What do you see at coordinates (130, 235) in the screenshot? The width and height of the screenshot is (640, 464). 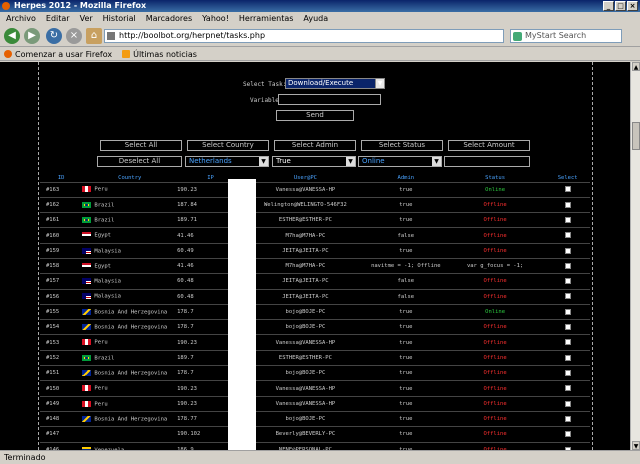 I see `row-country: Egypt` at bounding box center [130, 235].